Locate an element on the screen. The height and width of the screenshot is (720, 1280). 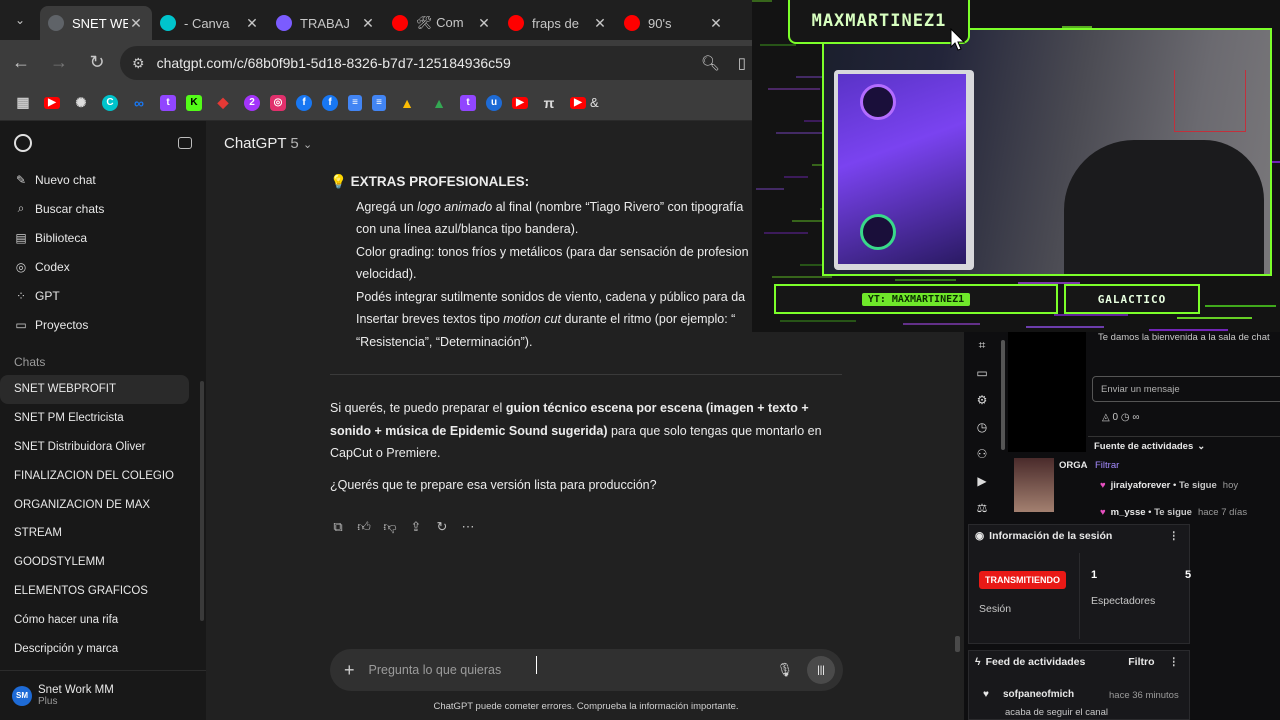
back-button: ← is located at coordinates (21, 63).